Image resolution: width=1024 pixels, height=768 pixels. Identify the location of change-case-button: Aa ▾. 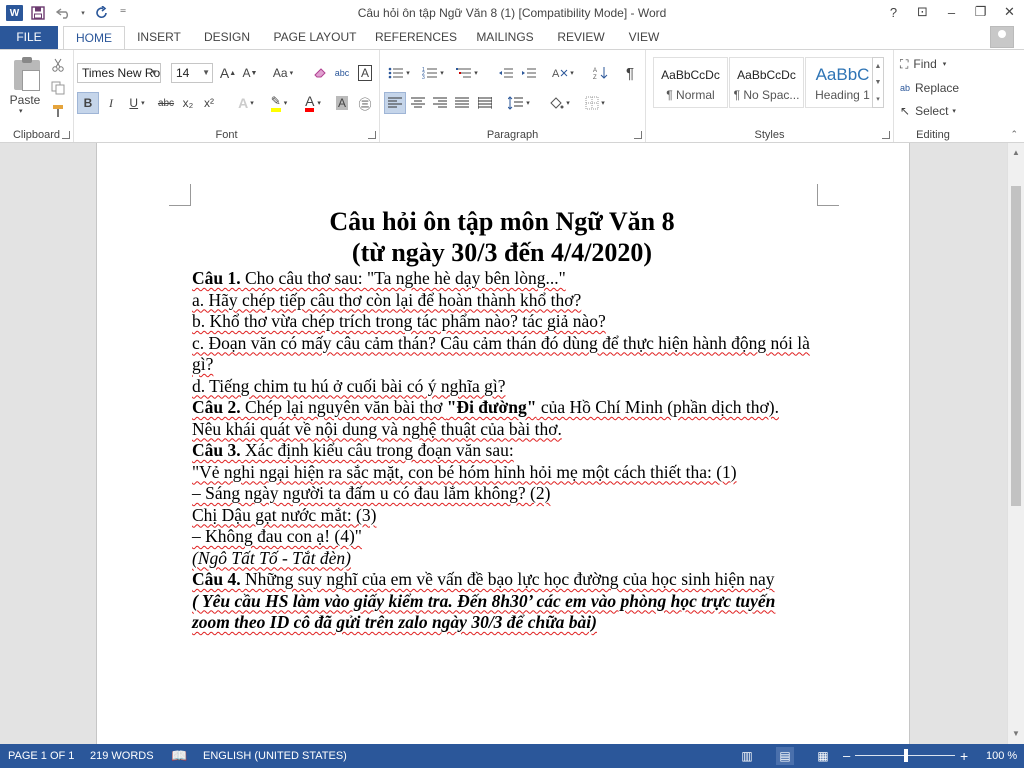
(283, 73).